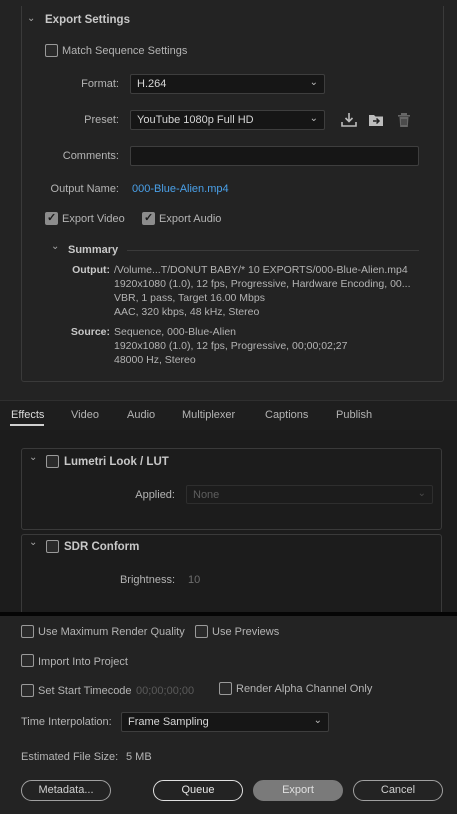  I want to click on export-button: Export, so click(298, 790).